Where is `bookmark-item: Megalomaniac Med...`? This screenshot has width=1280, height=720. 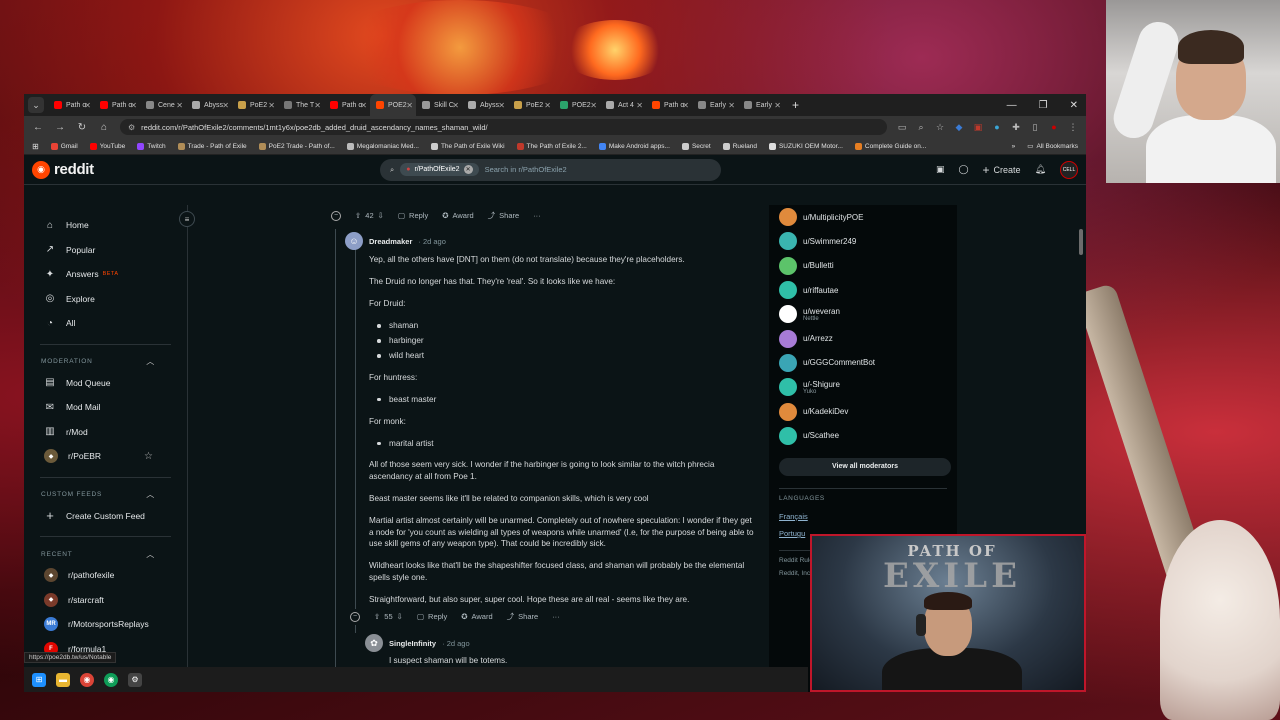
bookmark-item: Megalomaniac Med... is located at coordinates (382, 146).